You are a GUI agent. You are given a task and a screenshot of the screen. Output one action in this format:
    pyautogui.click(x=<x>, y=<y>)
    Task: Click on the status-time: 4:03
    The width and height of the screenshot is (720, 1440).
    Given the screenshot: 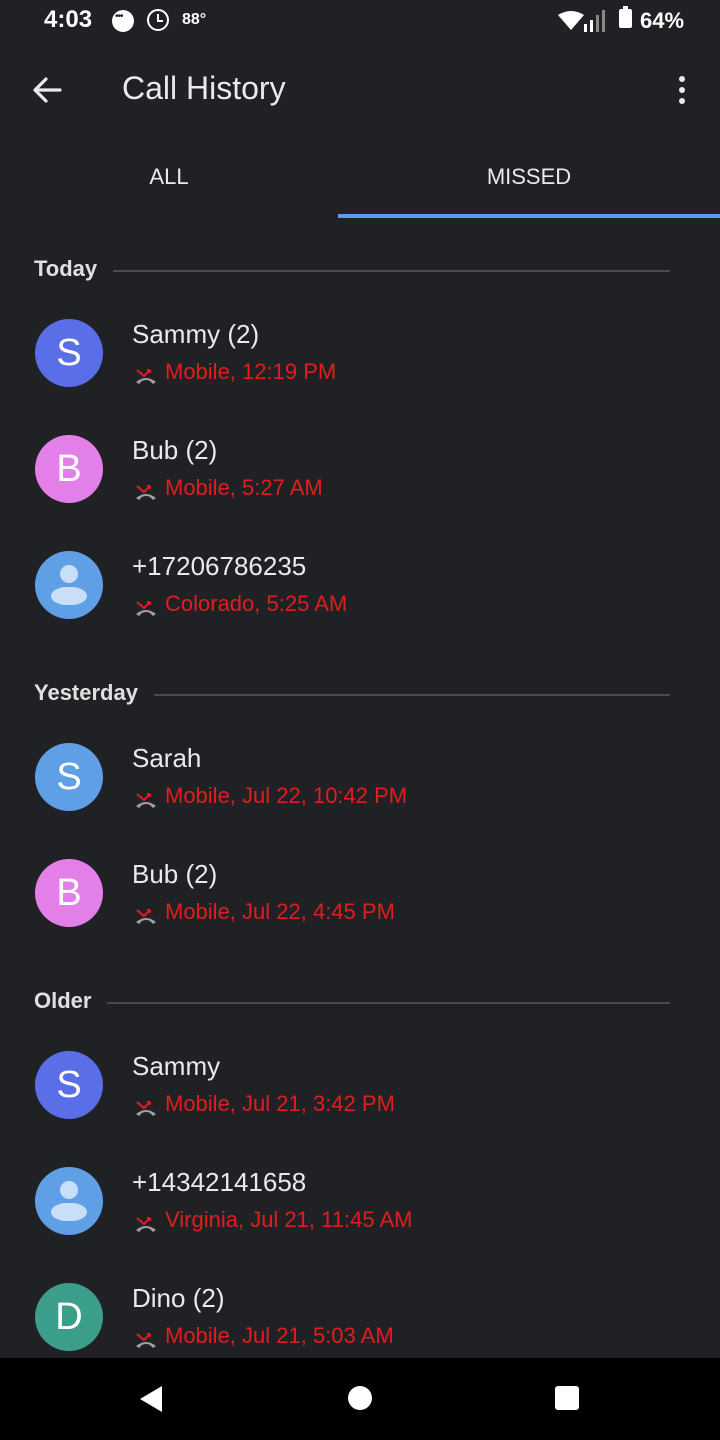 What is the action you would take?
    pyautogui.click(x=68, y=19)
    